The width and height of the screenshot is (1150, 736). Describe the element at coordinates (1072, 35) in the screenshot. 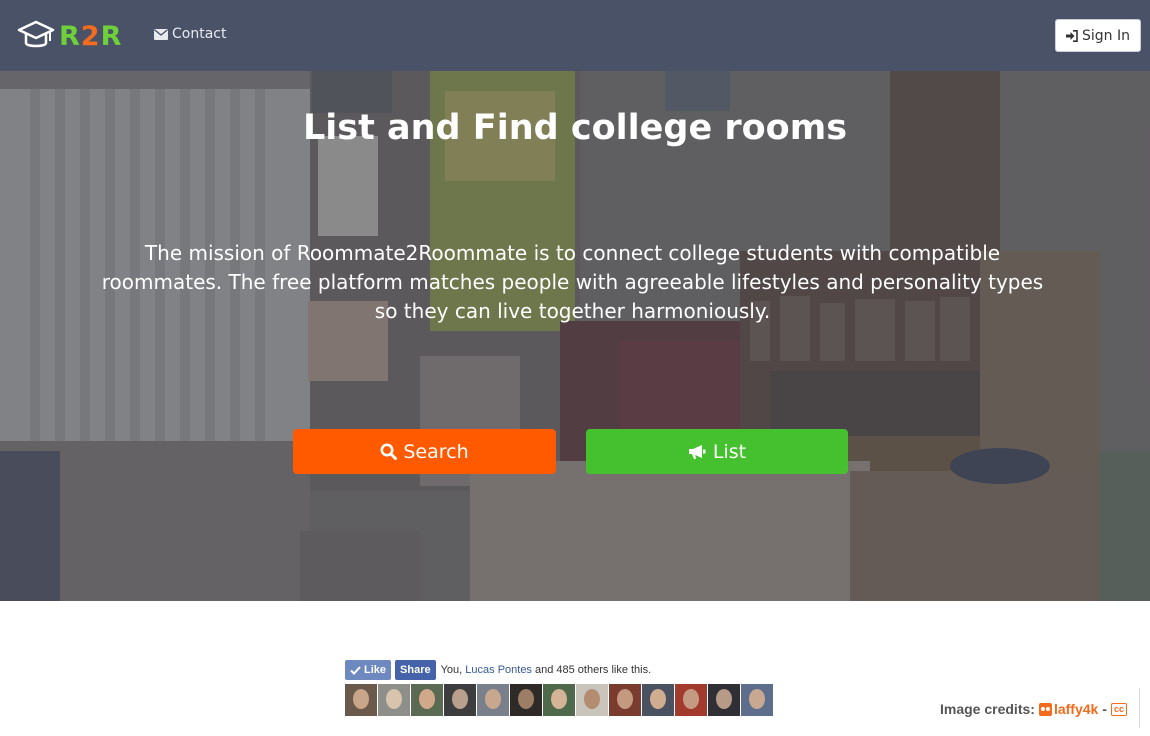

I see `sign-in-icon` at that location.